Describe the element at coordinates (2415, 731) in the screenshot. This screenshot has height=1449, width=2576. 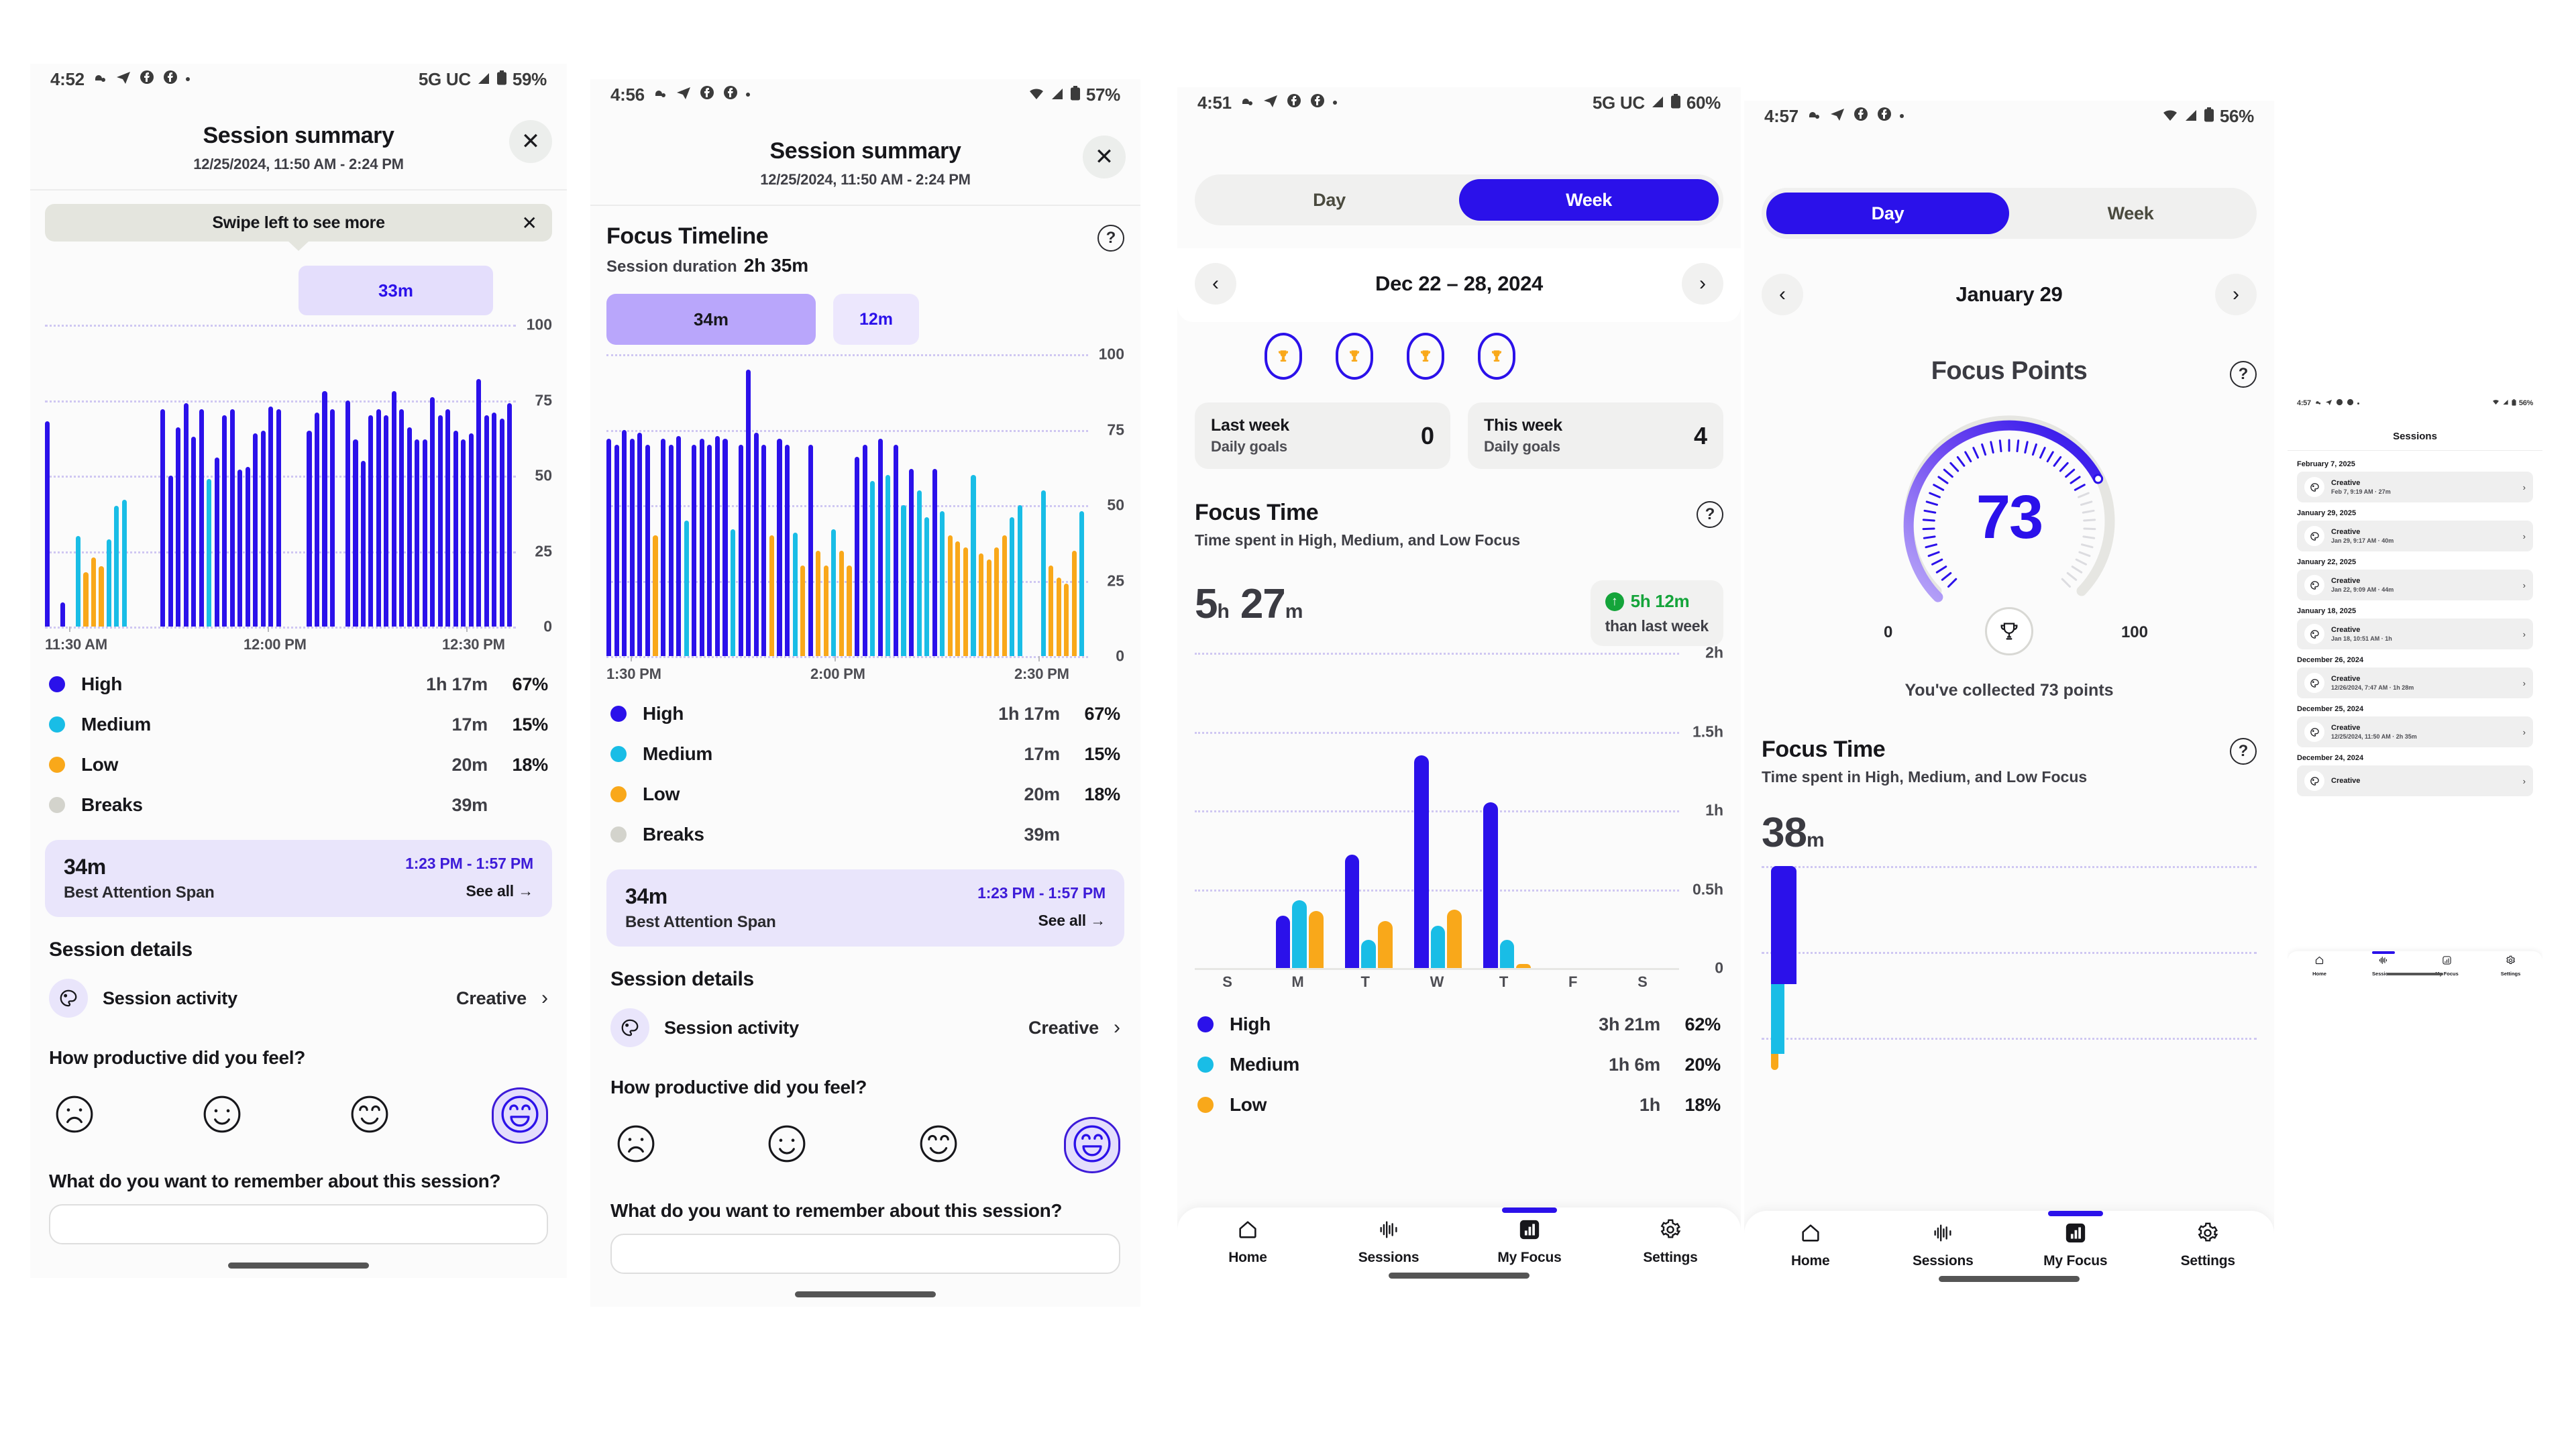
I see `session-list-item: Creative 12/25/2024, 11:50 AM · 2h 35m ›` at that location.